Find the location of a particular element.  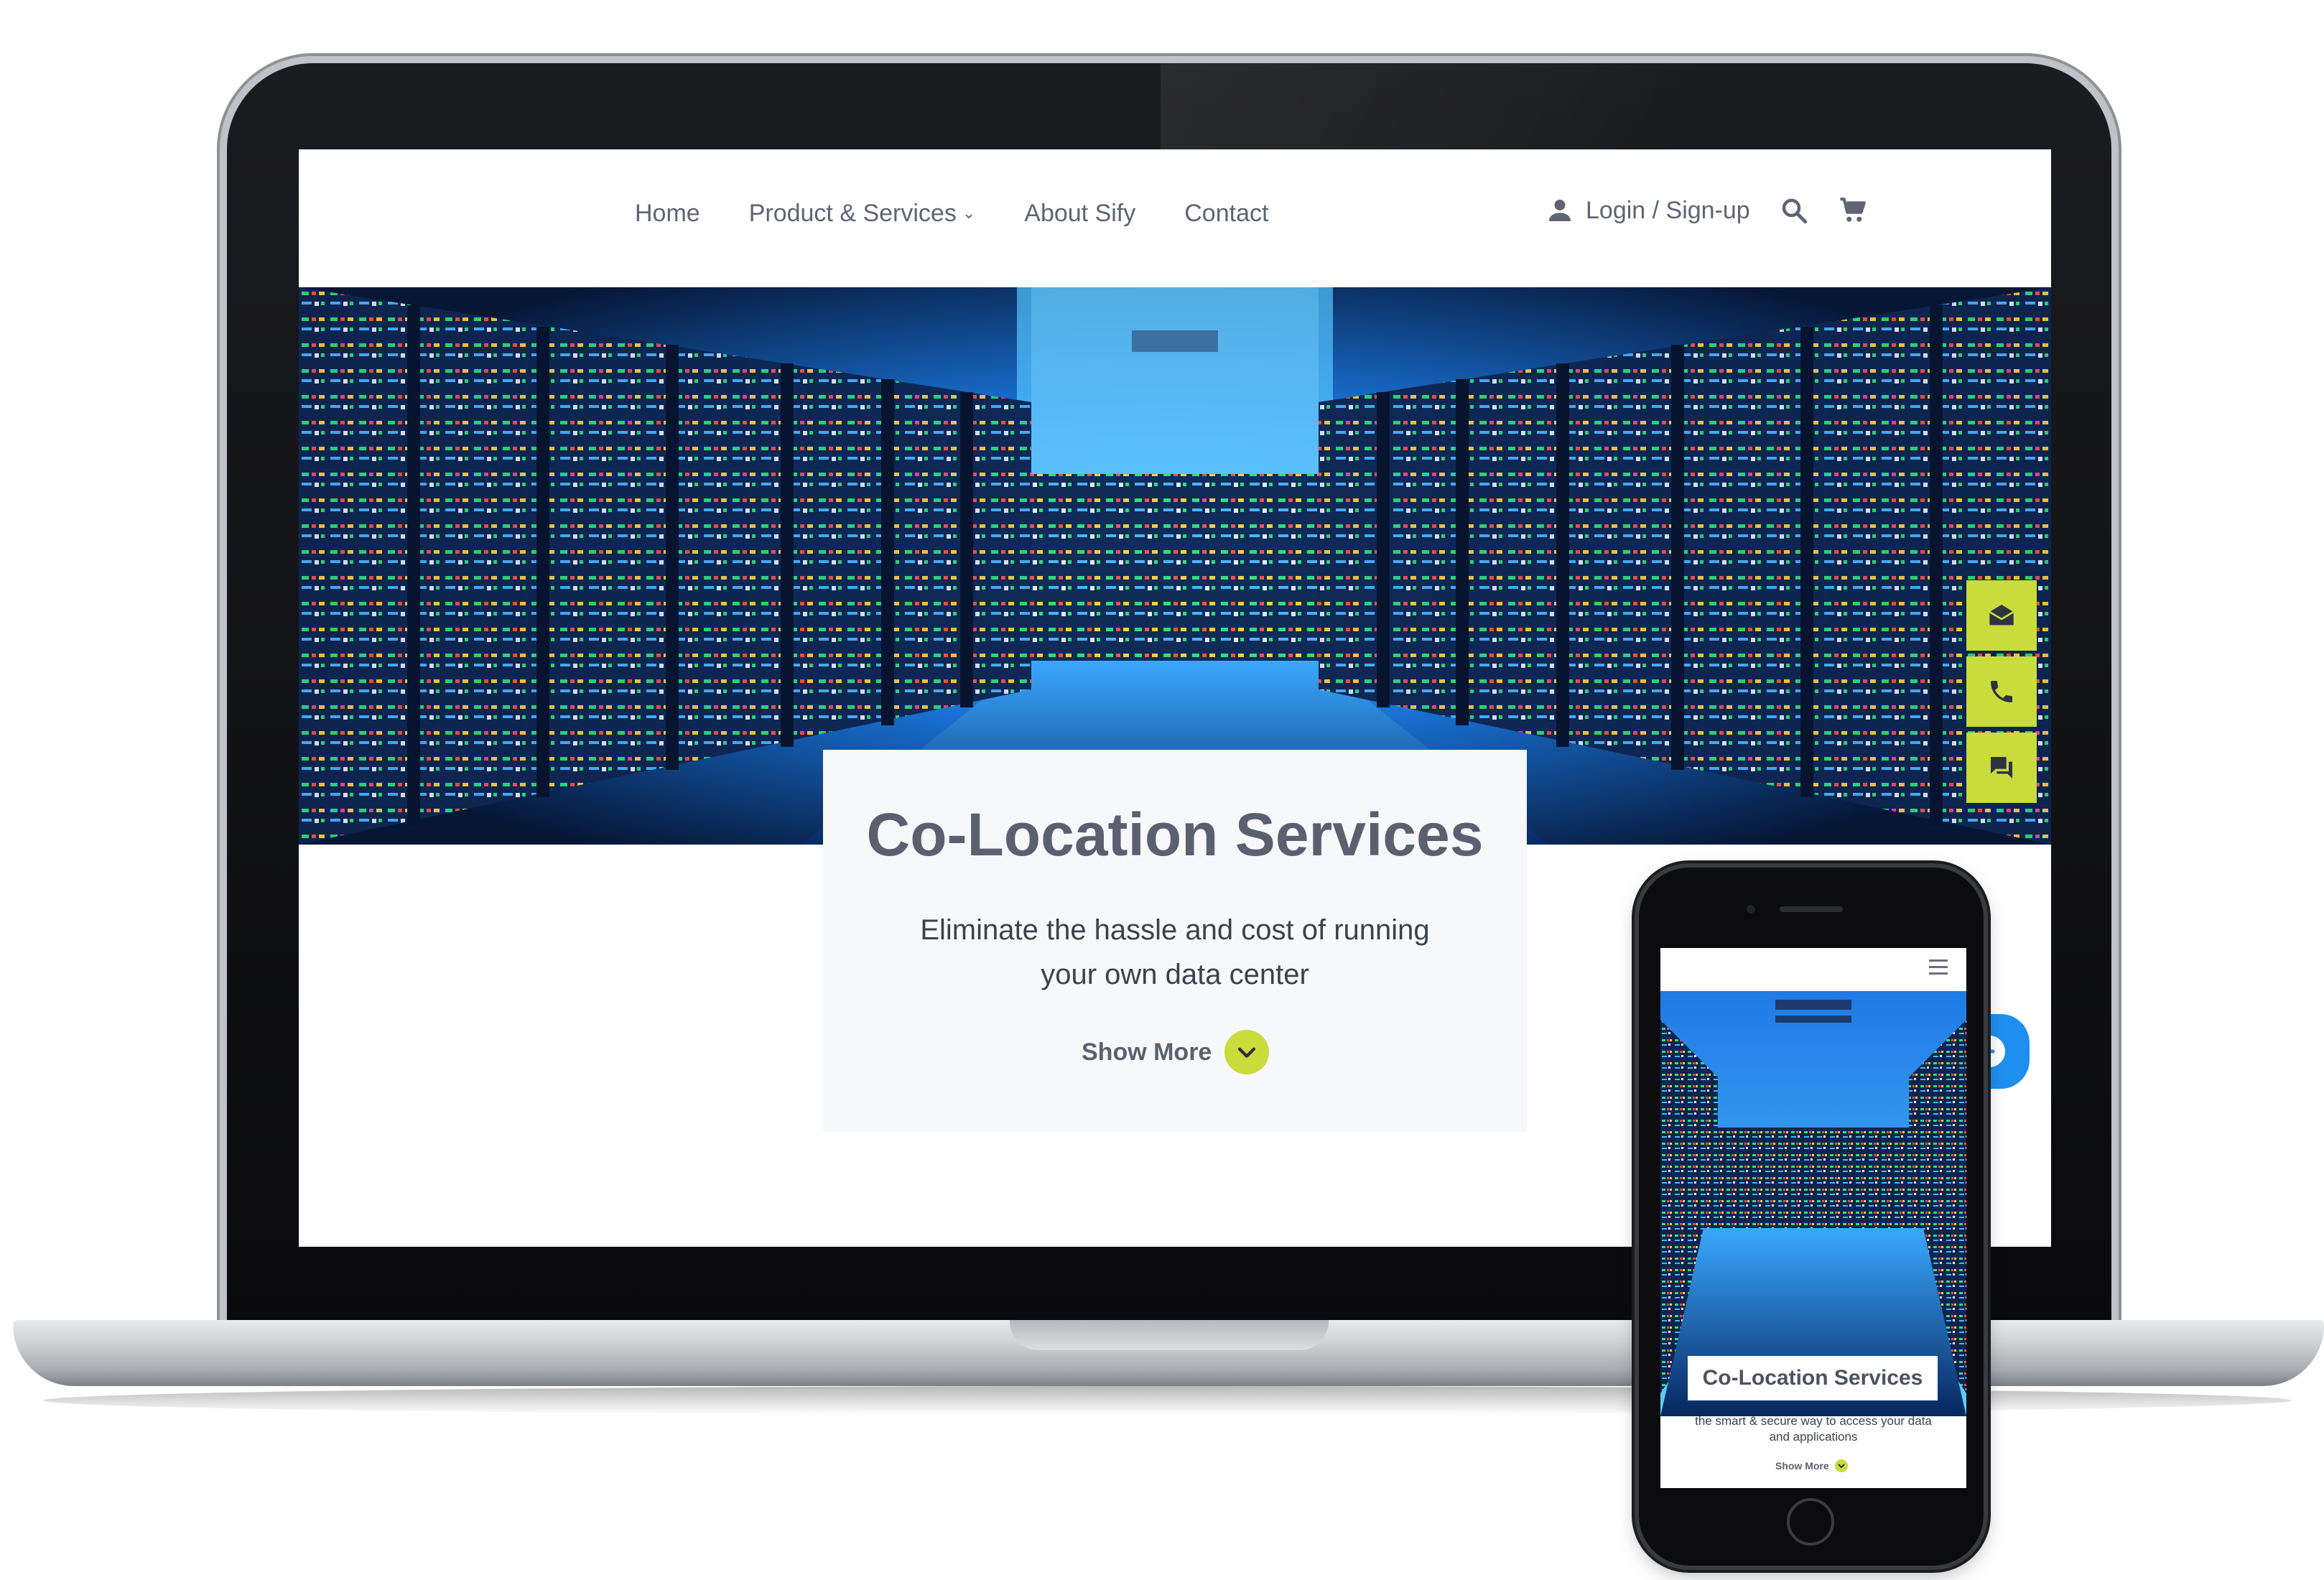

phone-header is located at coordinates (1813, 968).